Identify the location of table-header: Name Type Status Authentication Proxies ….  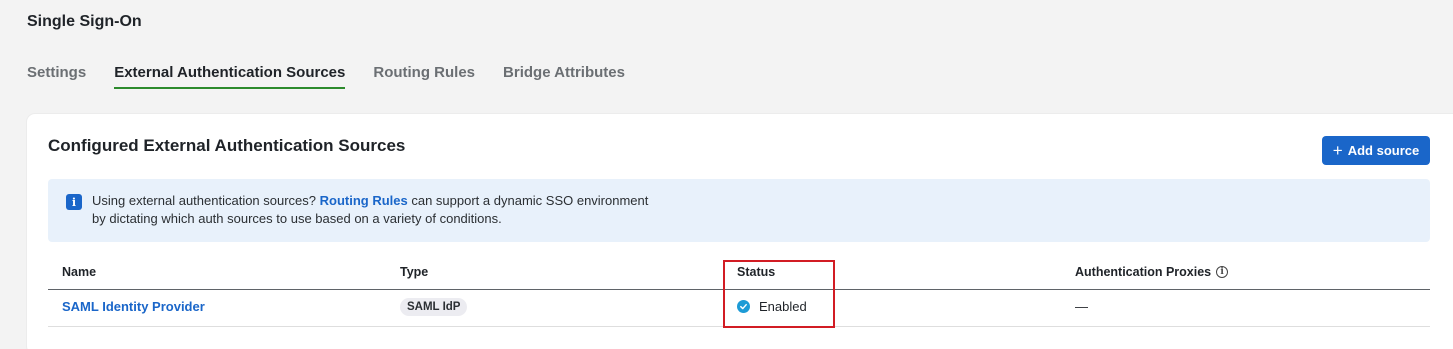
(739, 274).